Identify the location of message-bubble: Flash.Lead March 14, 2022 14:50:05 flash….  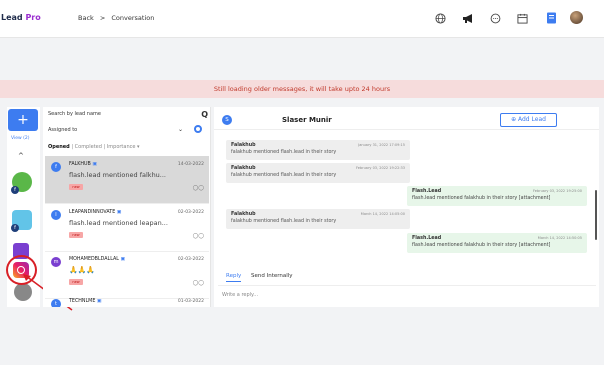
(497, 243).